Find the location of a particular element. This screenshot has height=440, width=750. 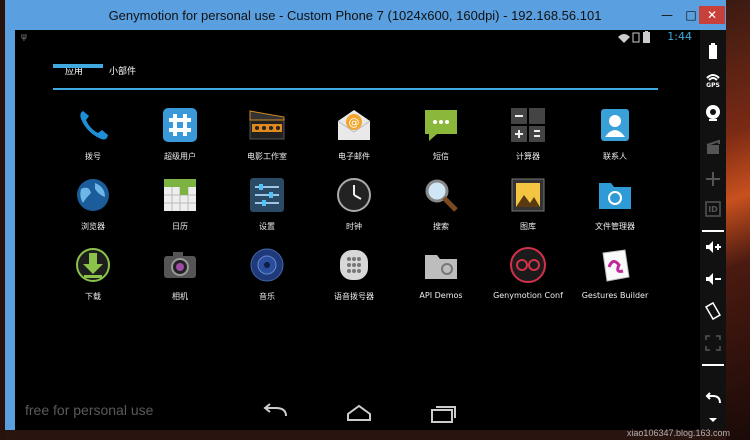

app-label: 超级用户 is located at coordinates (180, 156).